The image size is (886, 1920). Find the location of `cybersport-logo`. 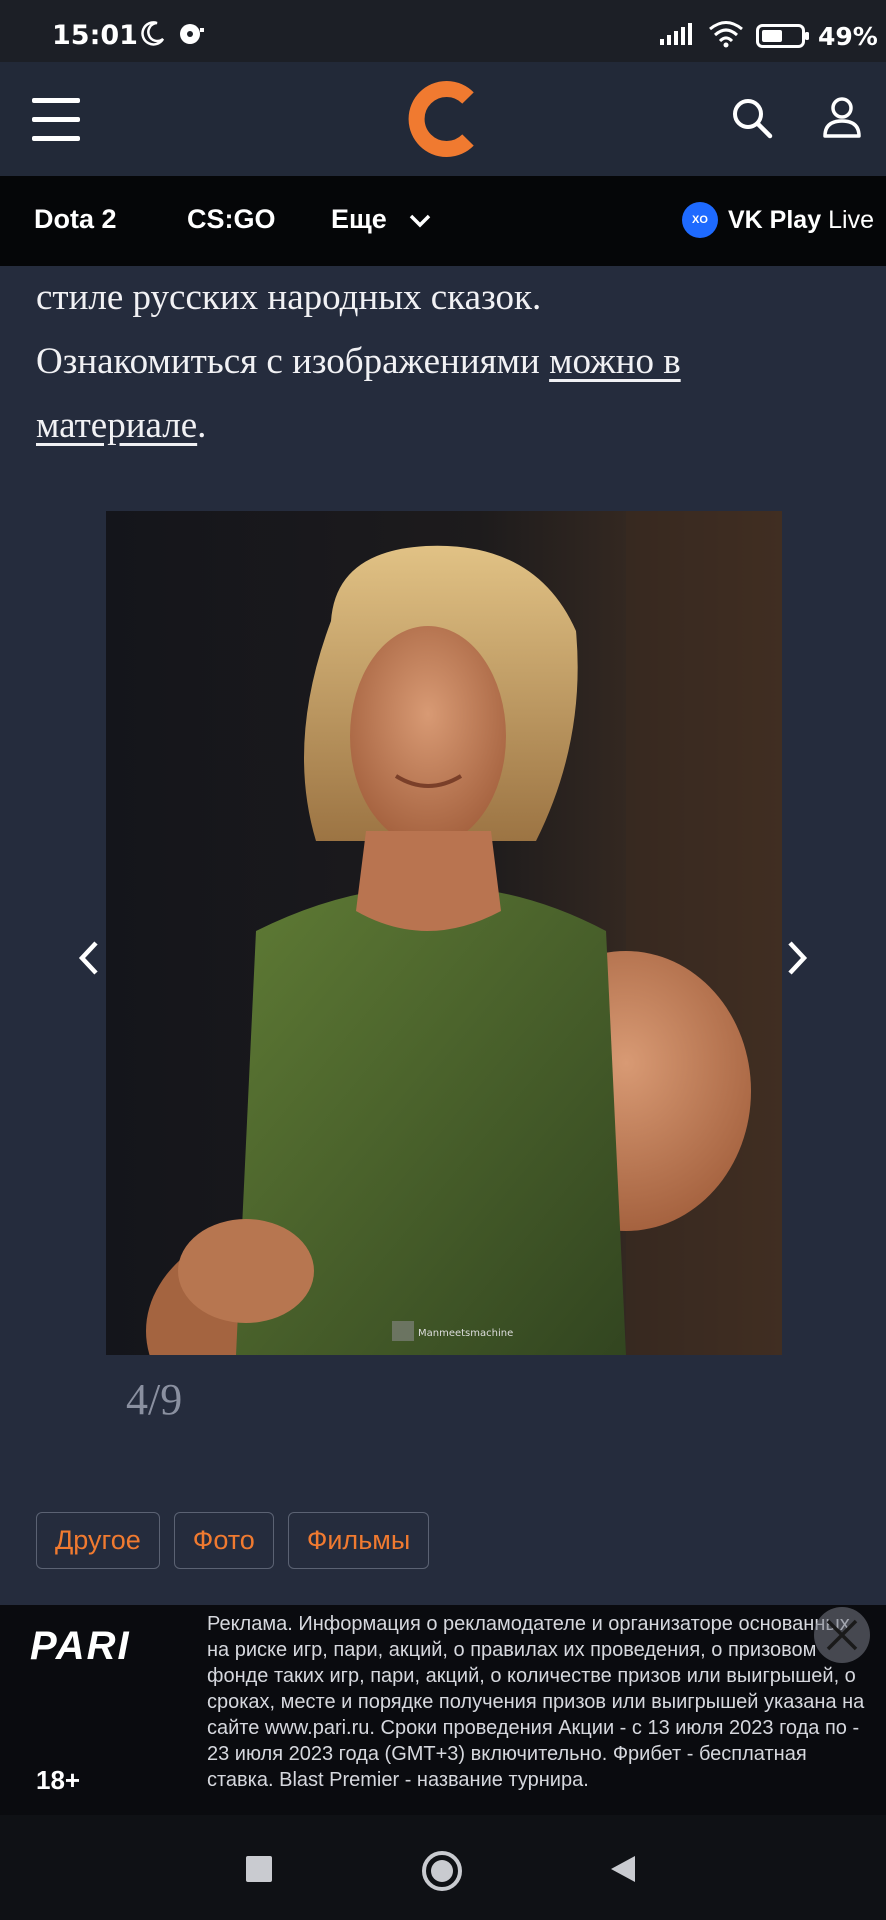

cybersport-logo is located at coordinates (443, 119).